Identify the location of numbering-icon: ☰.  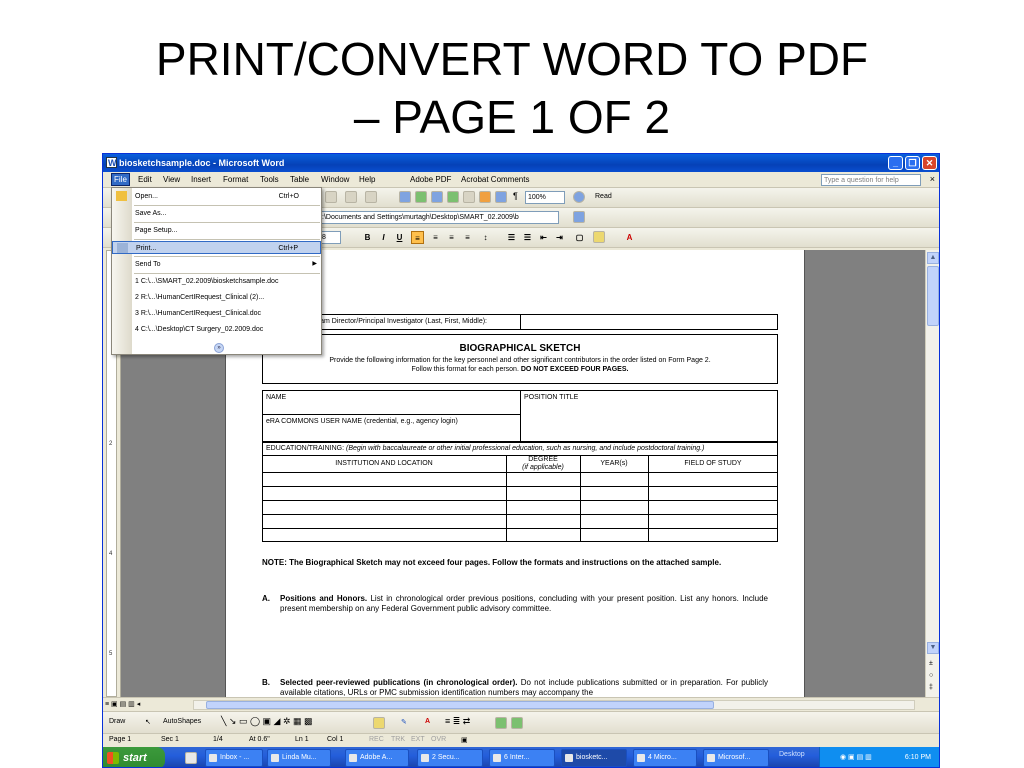
(511, 237).